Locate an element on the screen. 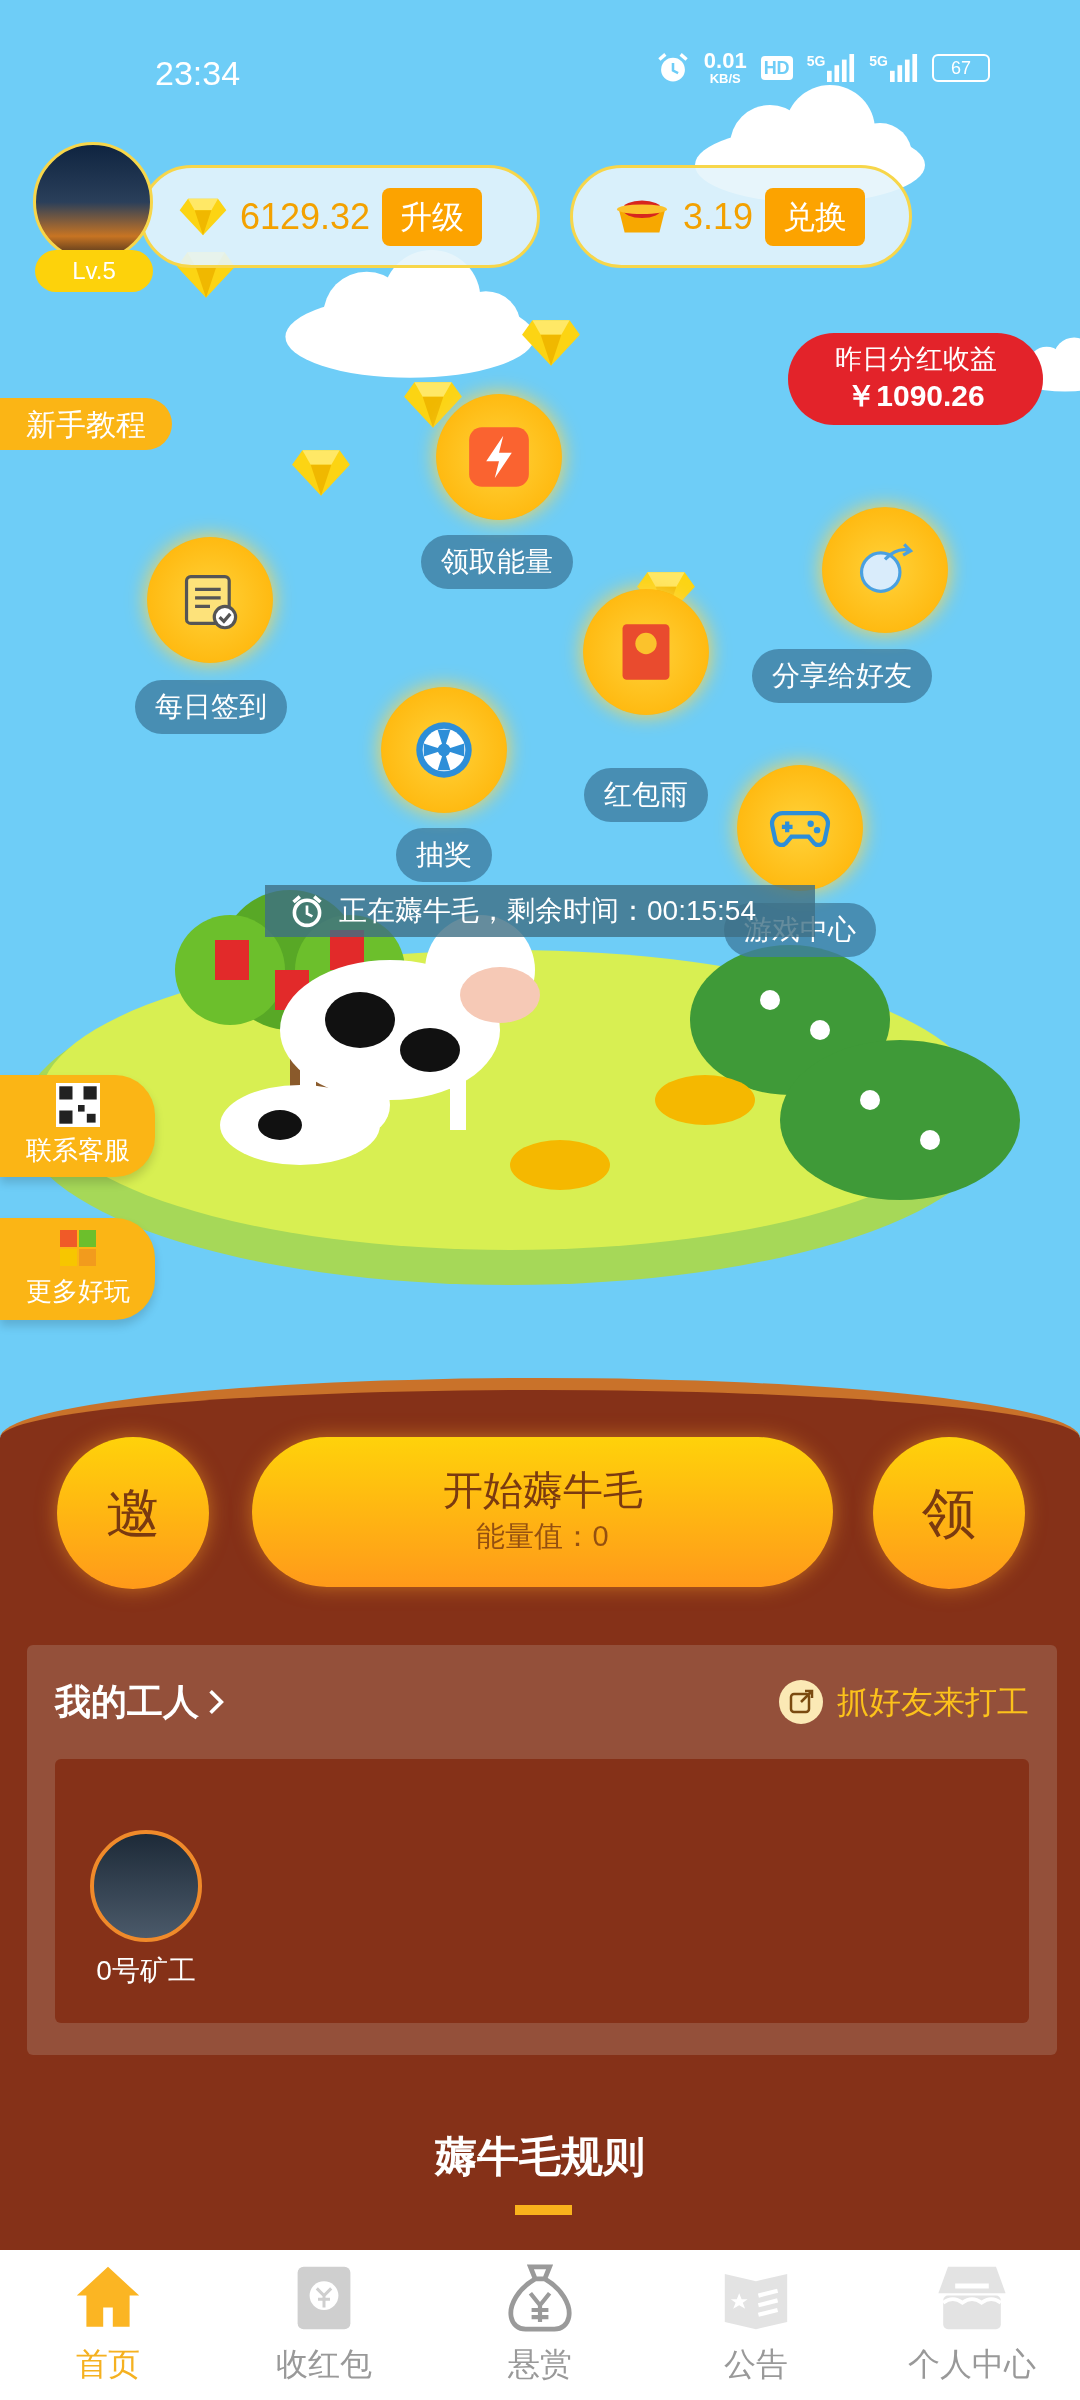 This screenshot has height=2400, width=1080. nav-tab: 个人中心 is located at coordinates (972, 2325).